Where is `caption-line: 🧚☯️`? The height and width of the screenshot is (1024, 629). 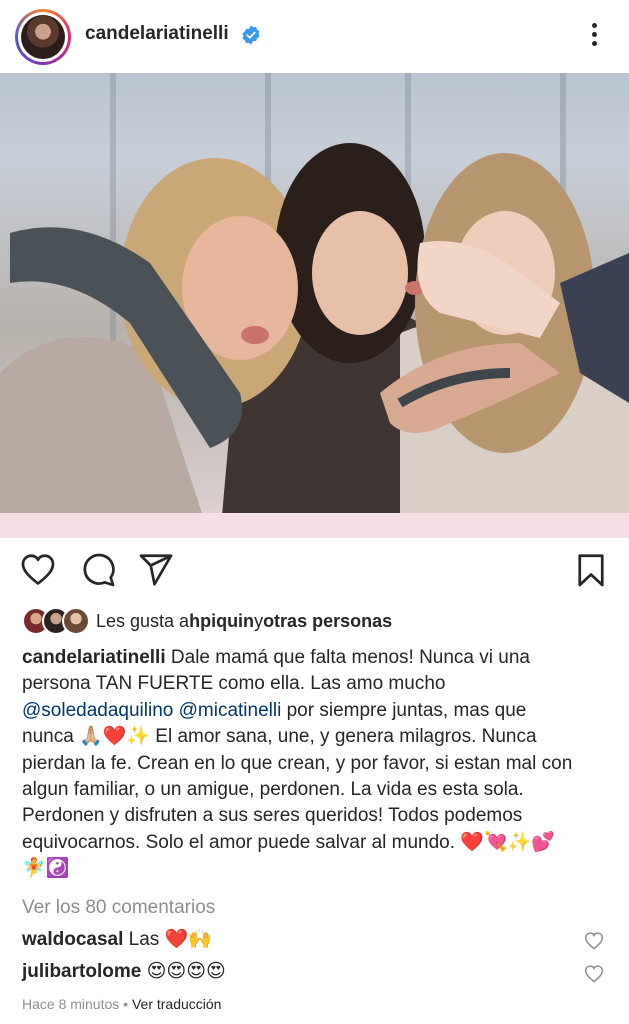 caption-line: 🧚☯️ is located at coordinates (46, 869).